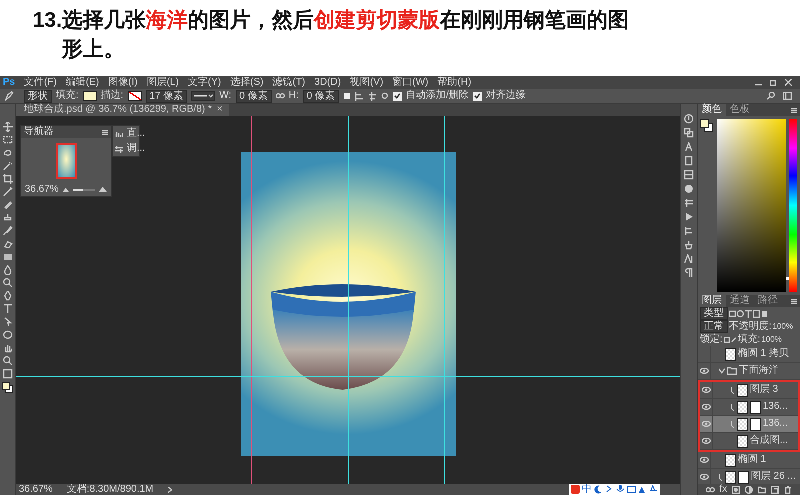 Image resolution: width=800 pixels, height=495 pixels. Describe the element at coordinates (775, 490) in the screenshot. I see `new-layer-icon` at that location.